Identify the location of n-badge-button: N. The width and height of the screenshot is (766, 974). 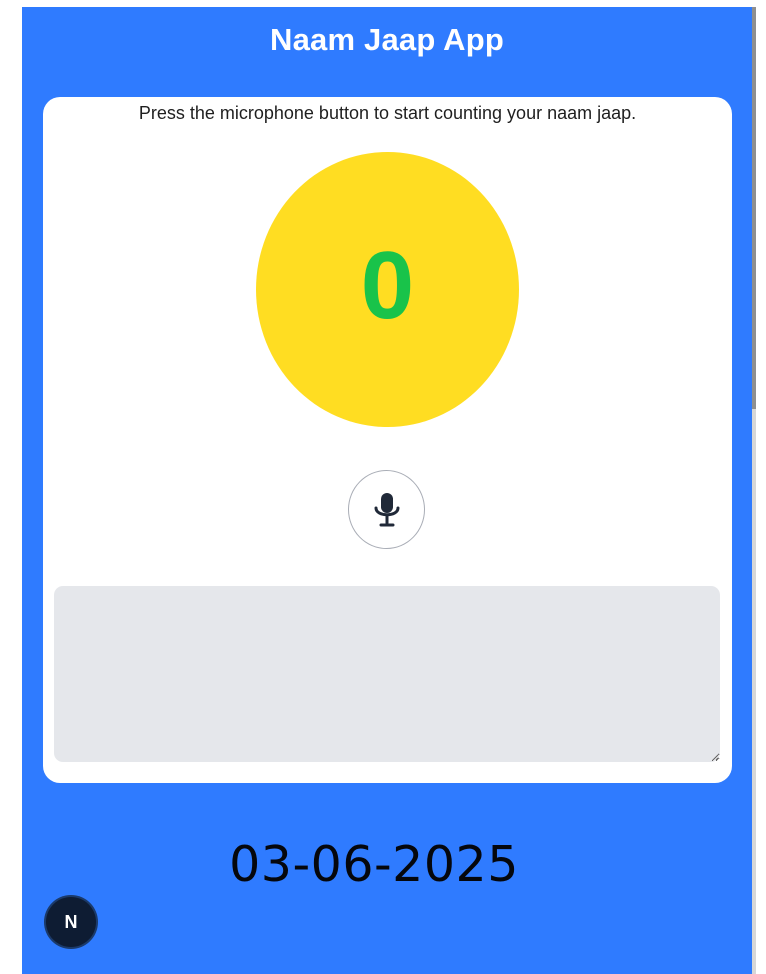
(71, 922).